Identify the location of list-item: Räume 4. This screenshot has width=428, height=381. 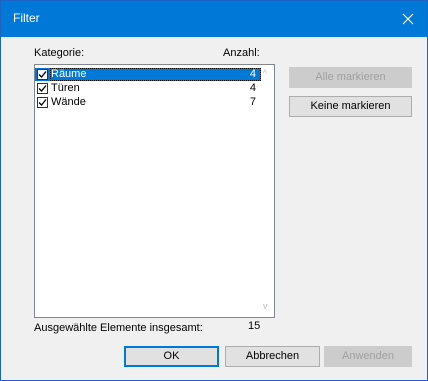
(148, 74).